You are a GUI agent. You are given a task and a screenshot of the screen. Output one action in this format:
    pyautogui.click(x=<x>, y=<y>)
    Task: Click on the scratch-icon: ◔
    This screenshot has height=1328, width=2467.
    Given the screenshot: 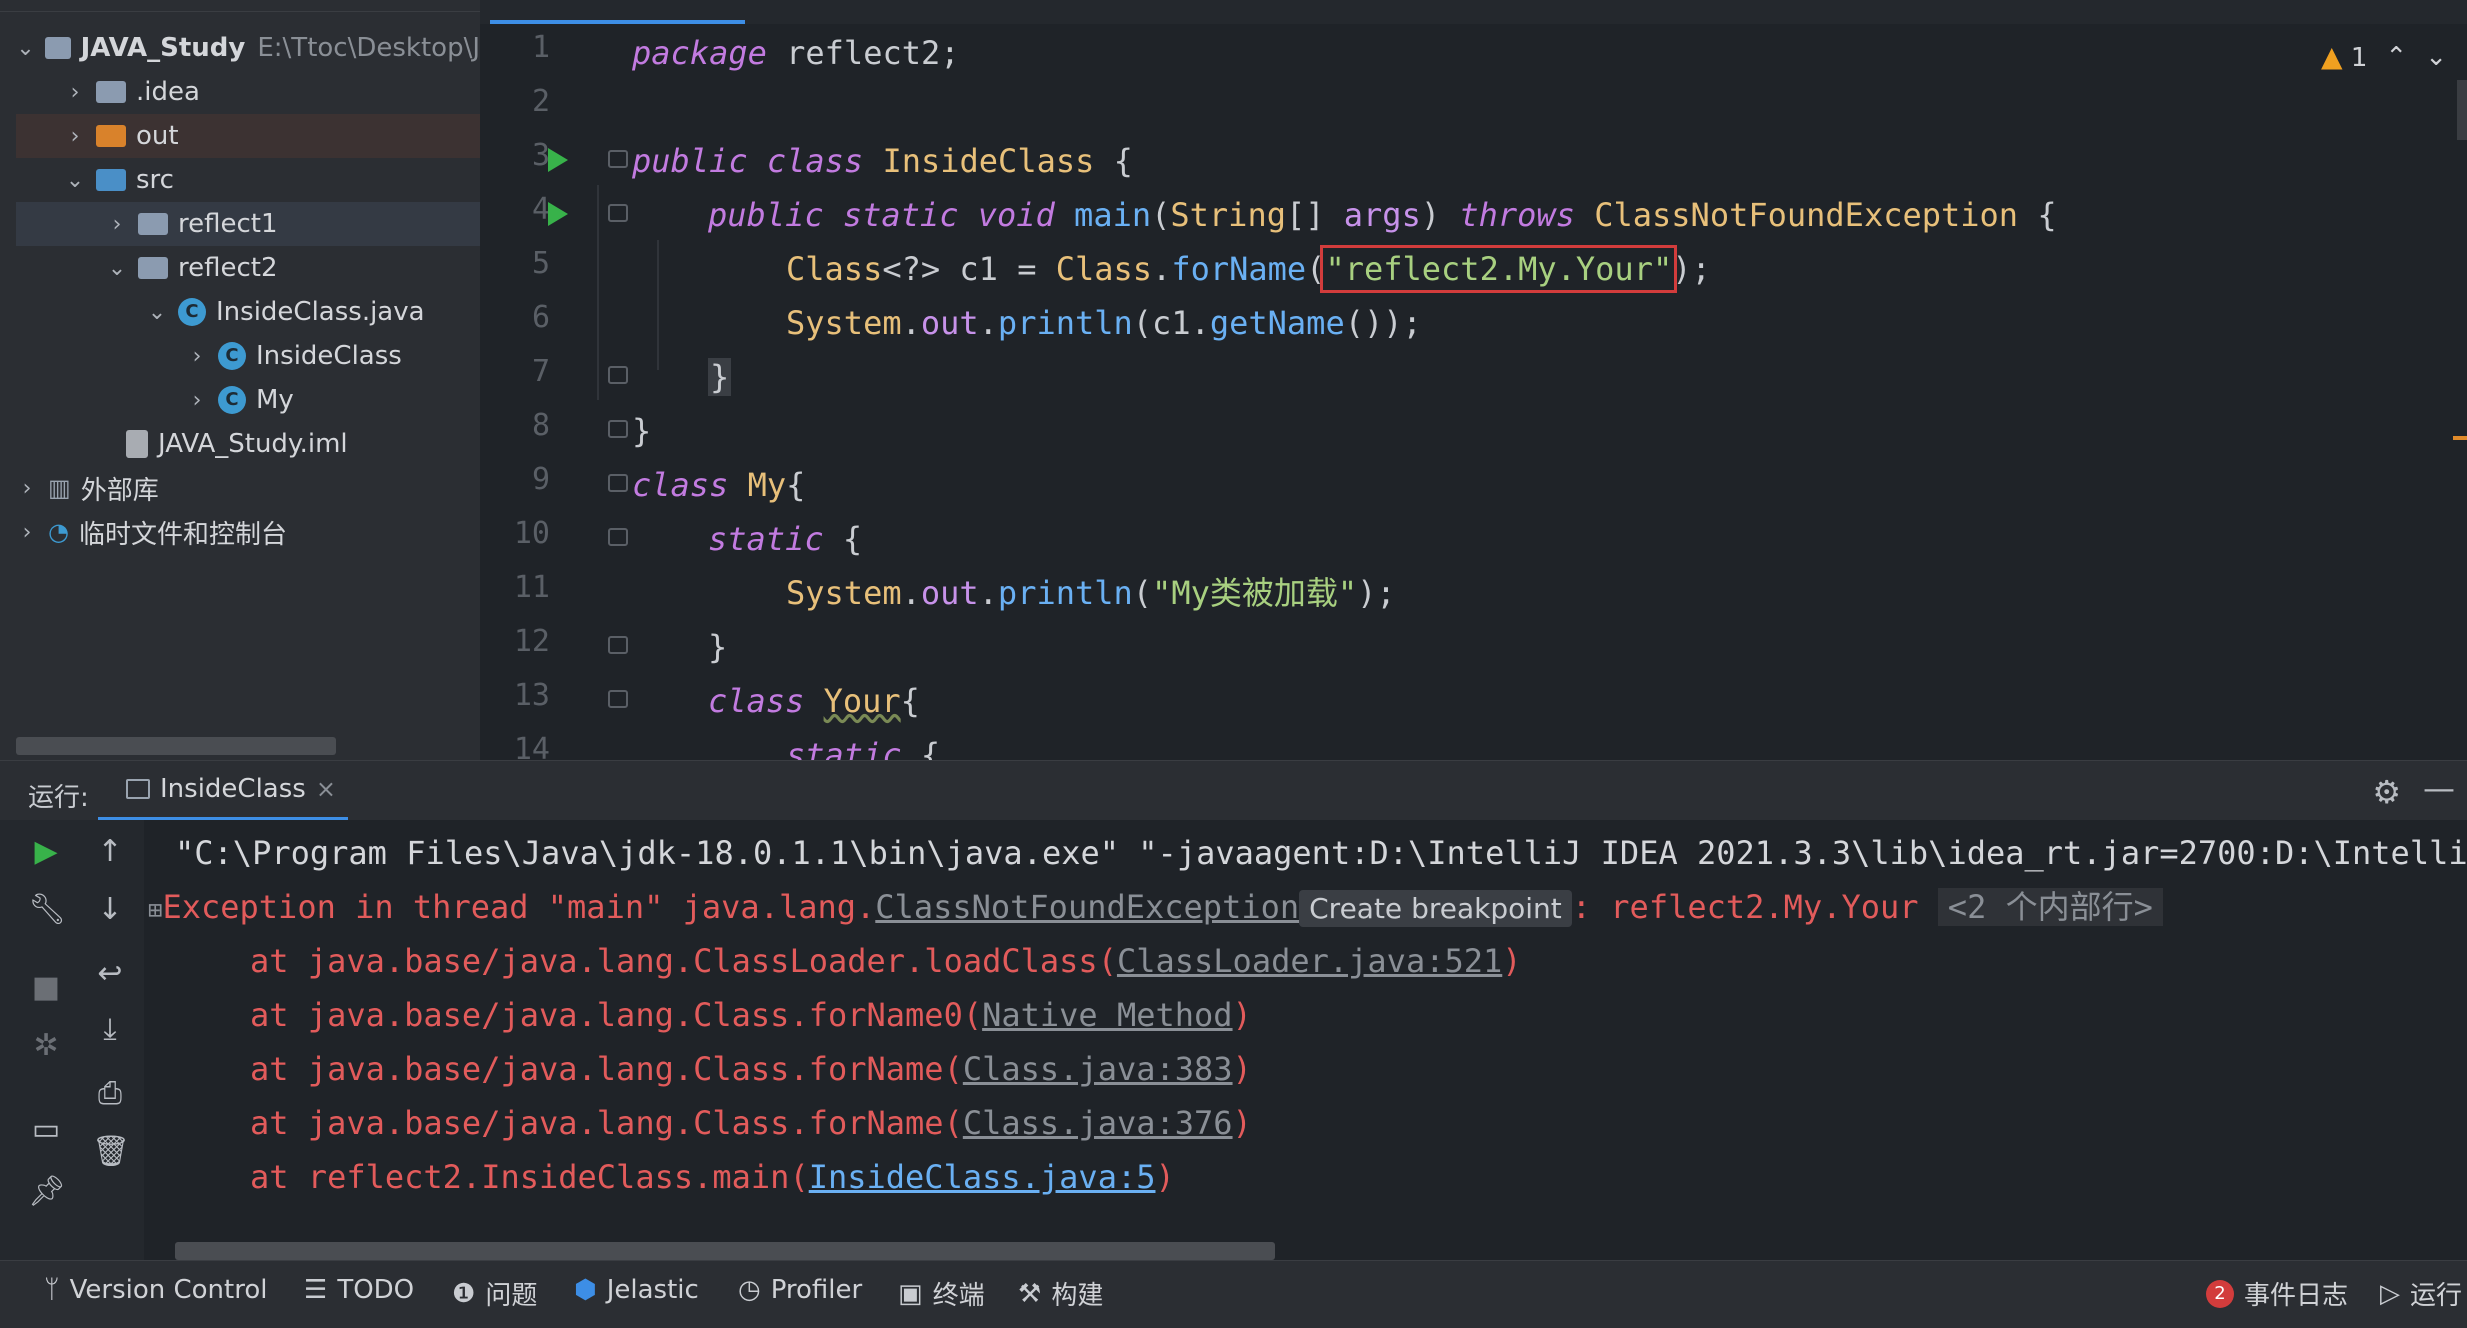 What is the action you would take?
    pyautogui.click(x=58, y=532)
    